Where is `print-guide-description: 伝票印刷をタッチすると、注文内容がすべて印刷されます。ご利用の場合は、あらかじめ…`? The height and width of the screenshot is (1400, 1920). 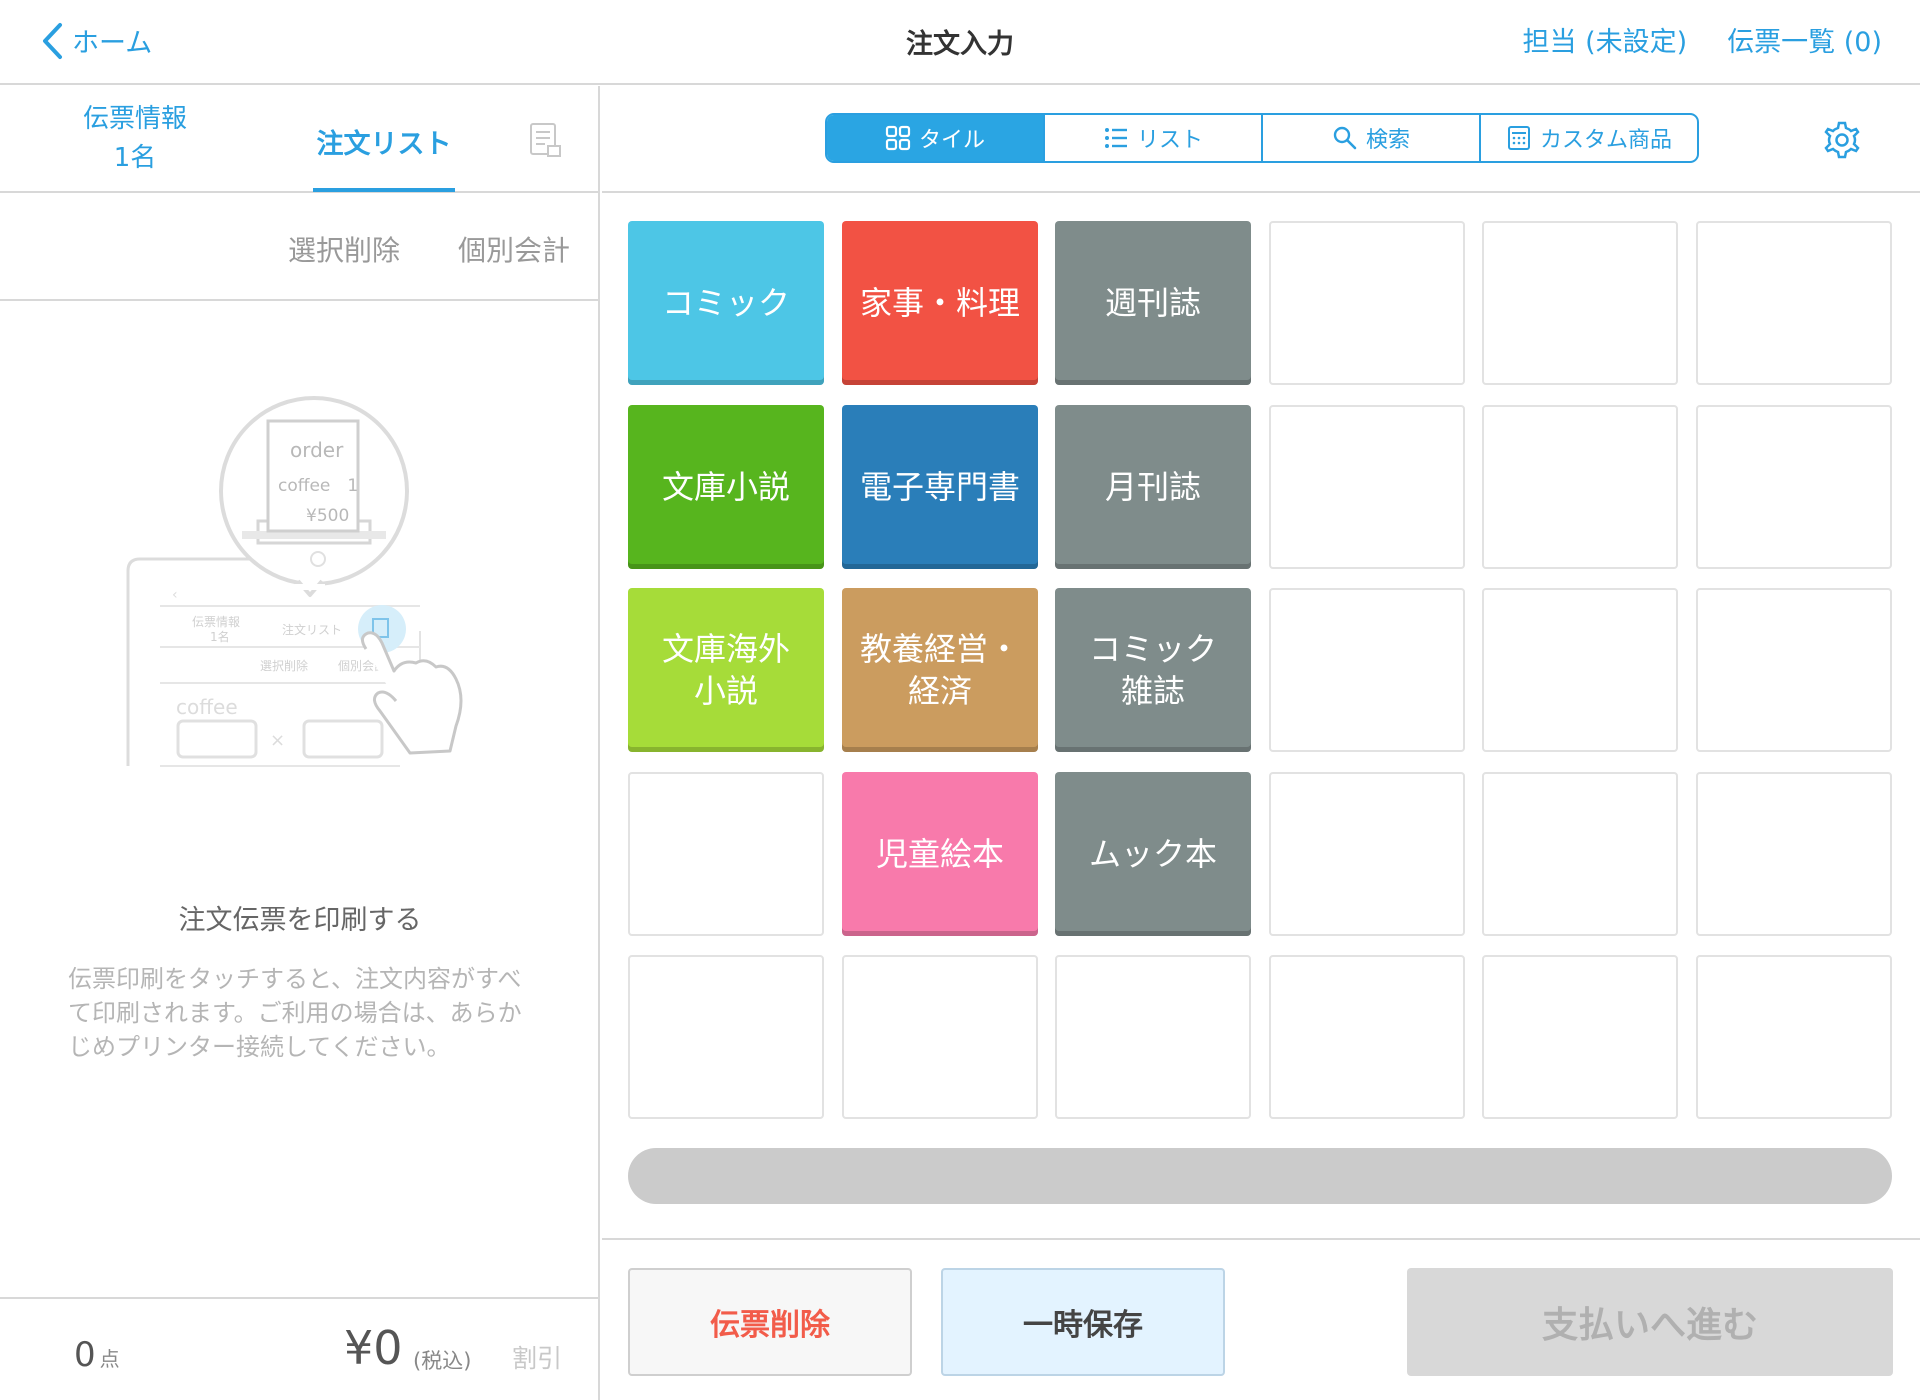
print-guide-description: 伝票印刷をタッチすると、注文内容がすべて印刷されます。ご利用の場合は、あらかじめ… is located at coordinates (295, 1013).